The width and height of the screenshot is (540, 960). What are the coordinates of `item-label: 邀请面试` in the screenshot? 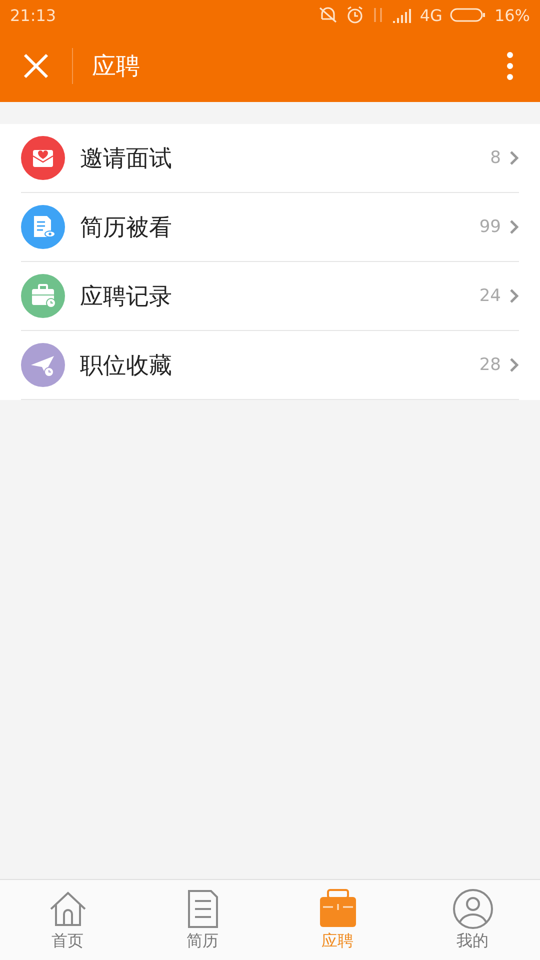 It's located at (126, 159).